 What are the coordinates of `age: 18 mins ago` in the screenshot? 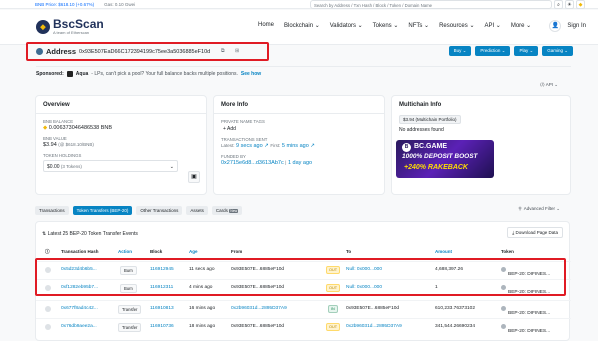 It's located at (202, 326).